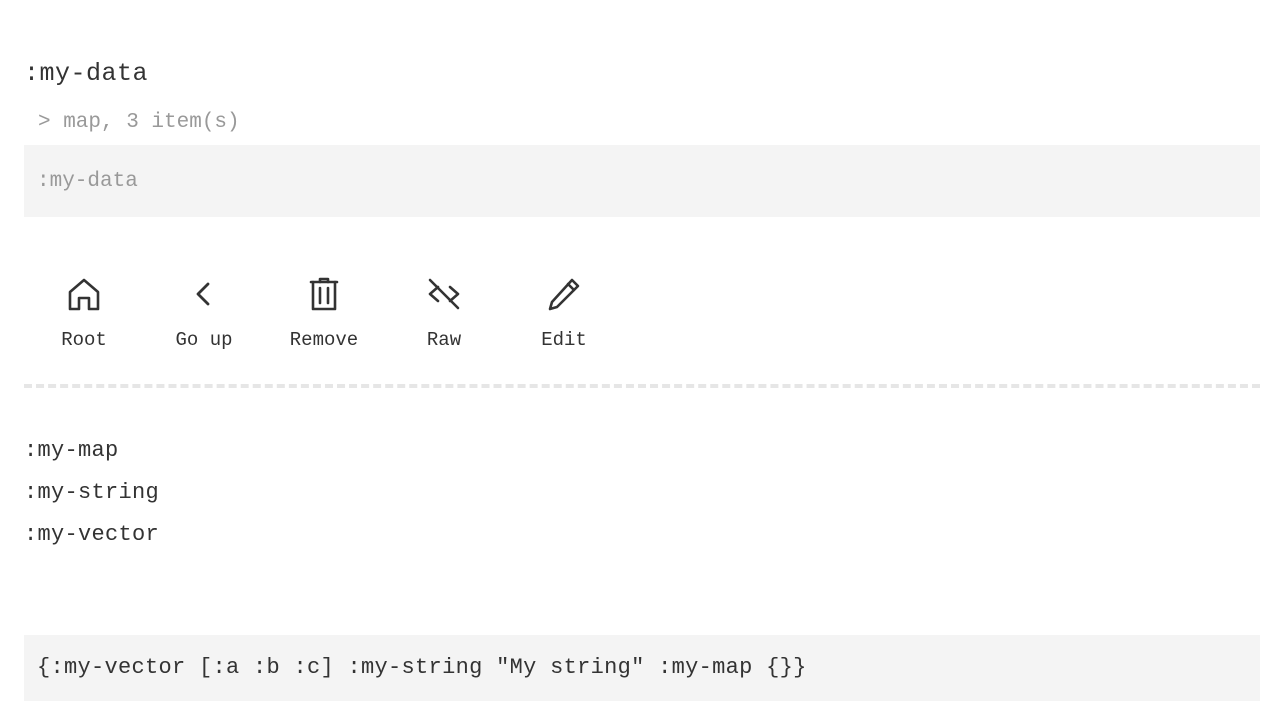  I want to click on key-list: :my-map :my-string :my-vector, so click(91, 493).